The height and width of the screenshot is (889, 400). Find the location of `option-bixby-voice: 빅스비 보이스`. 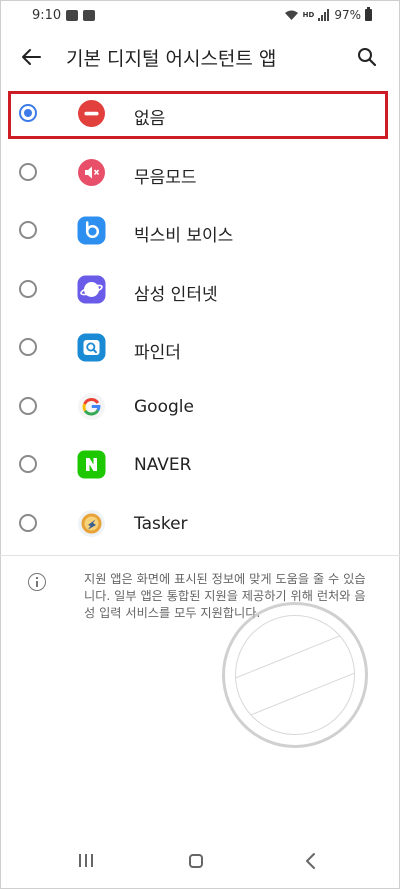

option-bixby-voice: 빅스비 보이스 is located at coordinates (200, 232).